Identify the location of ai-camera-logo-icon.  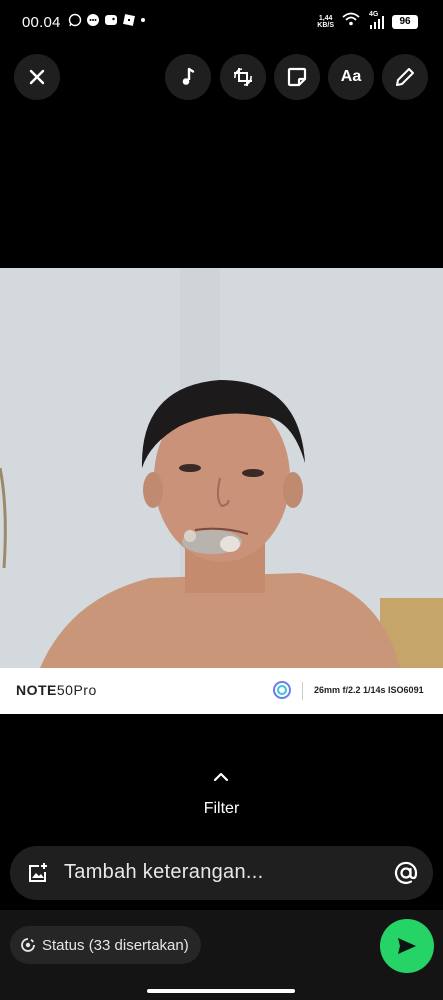
(282, 690).